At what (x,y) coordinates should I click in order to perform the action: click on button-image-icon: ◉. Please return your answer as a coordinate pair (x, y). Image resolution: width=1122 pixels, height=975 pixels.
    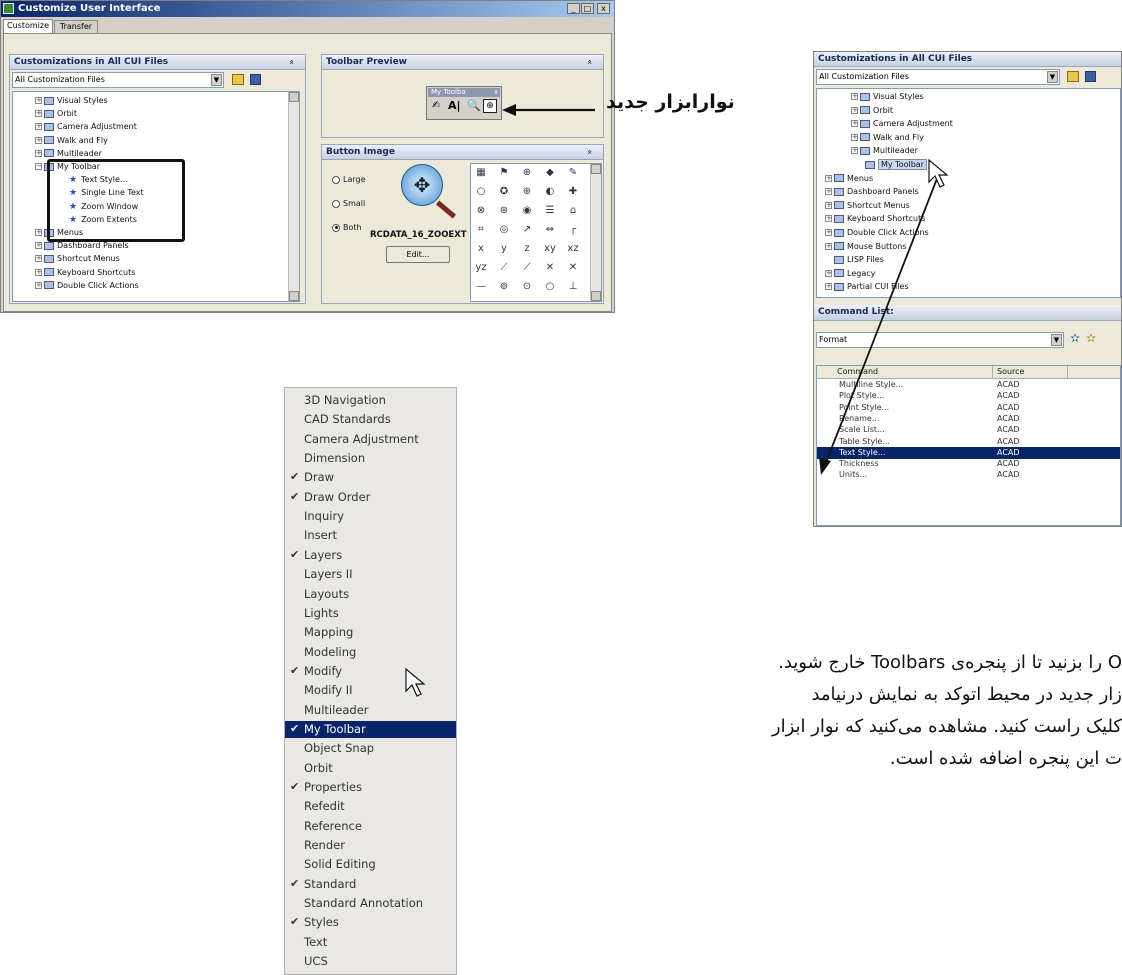
    Looking at the image, I should click on (527, 211).